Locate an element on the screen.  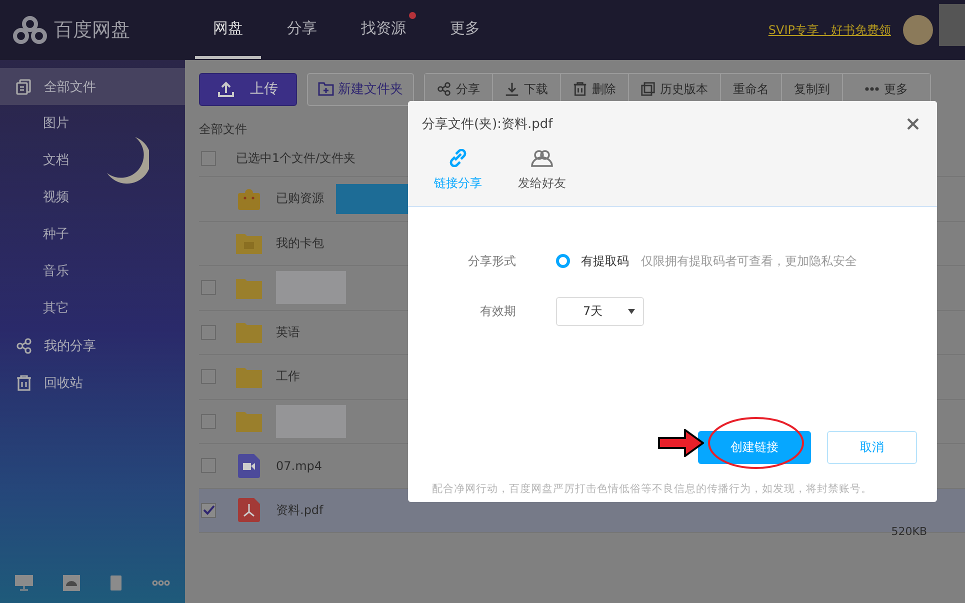
file-name: 07.mp4 is located at coordinates (299, 465).